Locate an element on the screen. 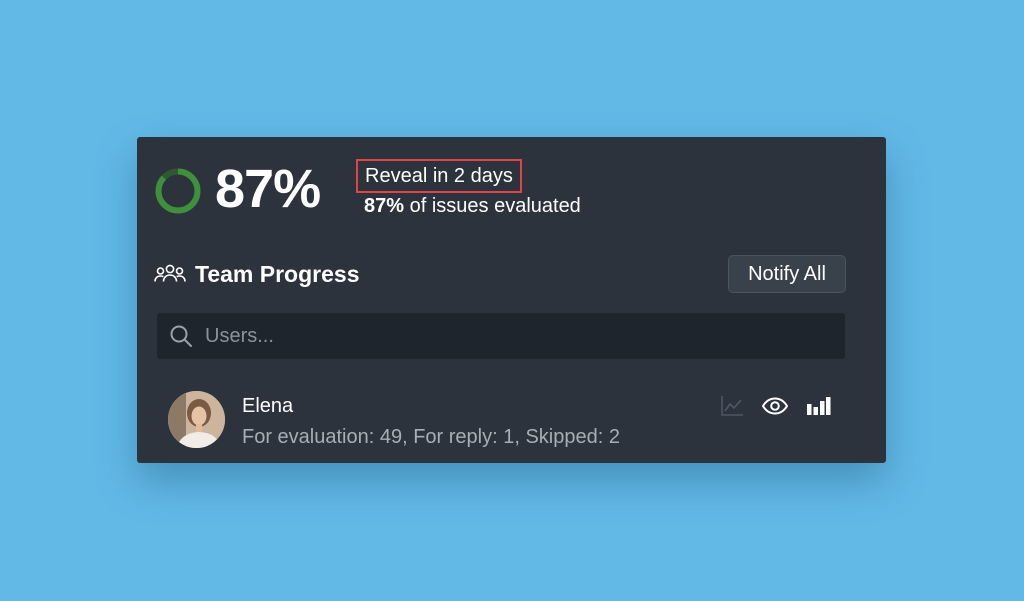 Image resolution: width=1024 pixels, height=601 pixels. issues-percent: 87% is located at coordinates (384, 206).